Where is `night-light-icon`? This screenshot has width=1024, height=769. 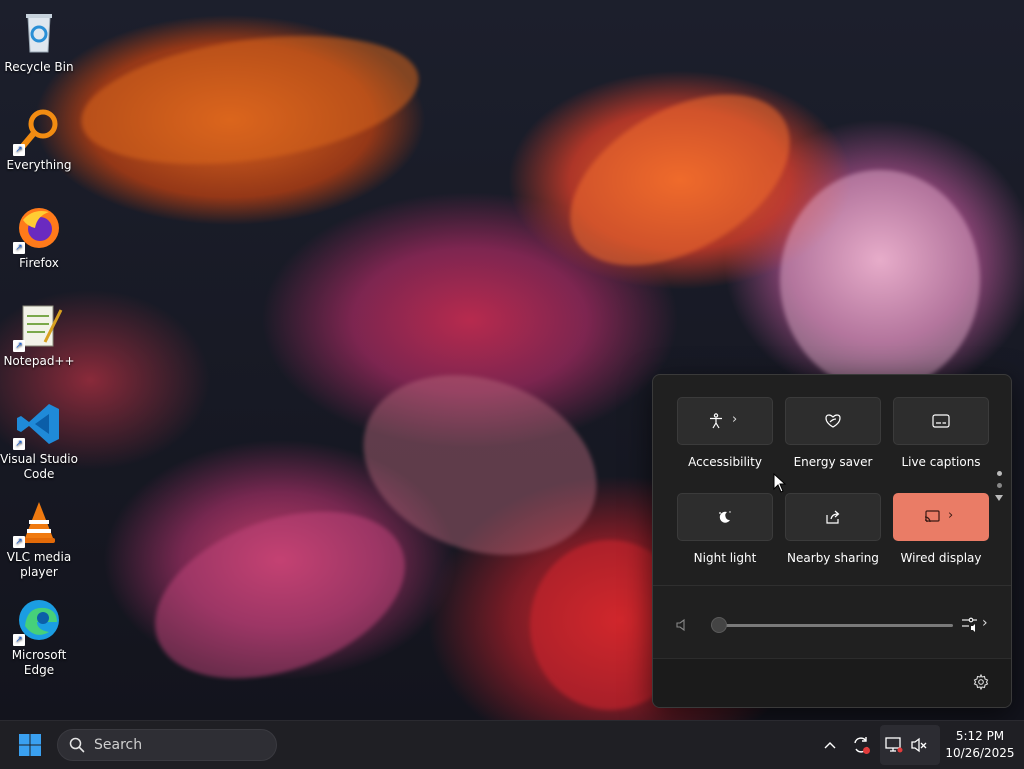 night-light-icon is located at coordinates (725, 517).